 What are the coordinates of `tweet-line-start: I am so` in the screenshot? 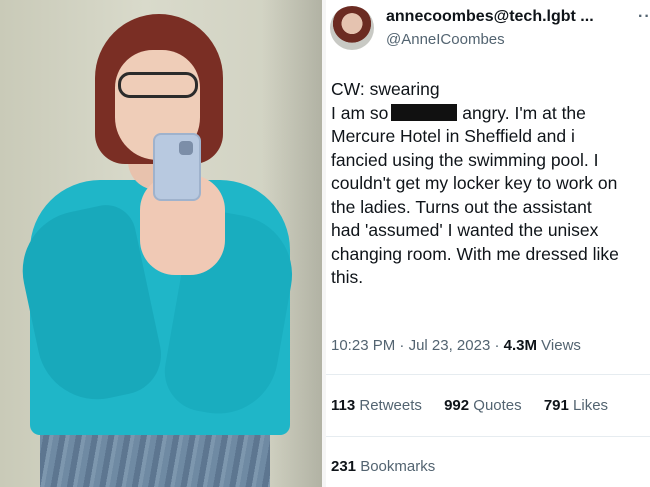 It's located at (360, 112).